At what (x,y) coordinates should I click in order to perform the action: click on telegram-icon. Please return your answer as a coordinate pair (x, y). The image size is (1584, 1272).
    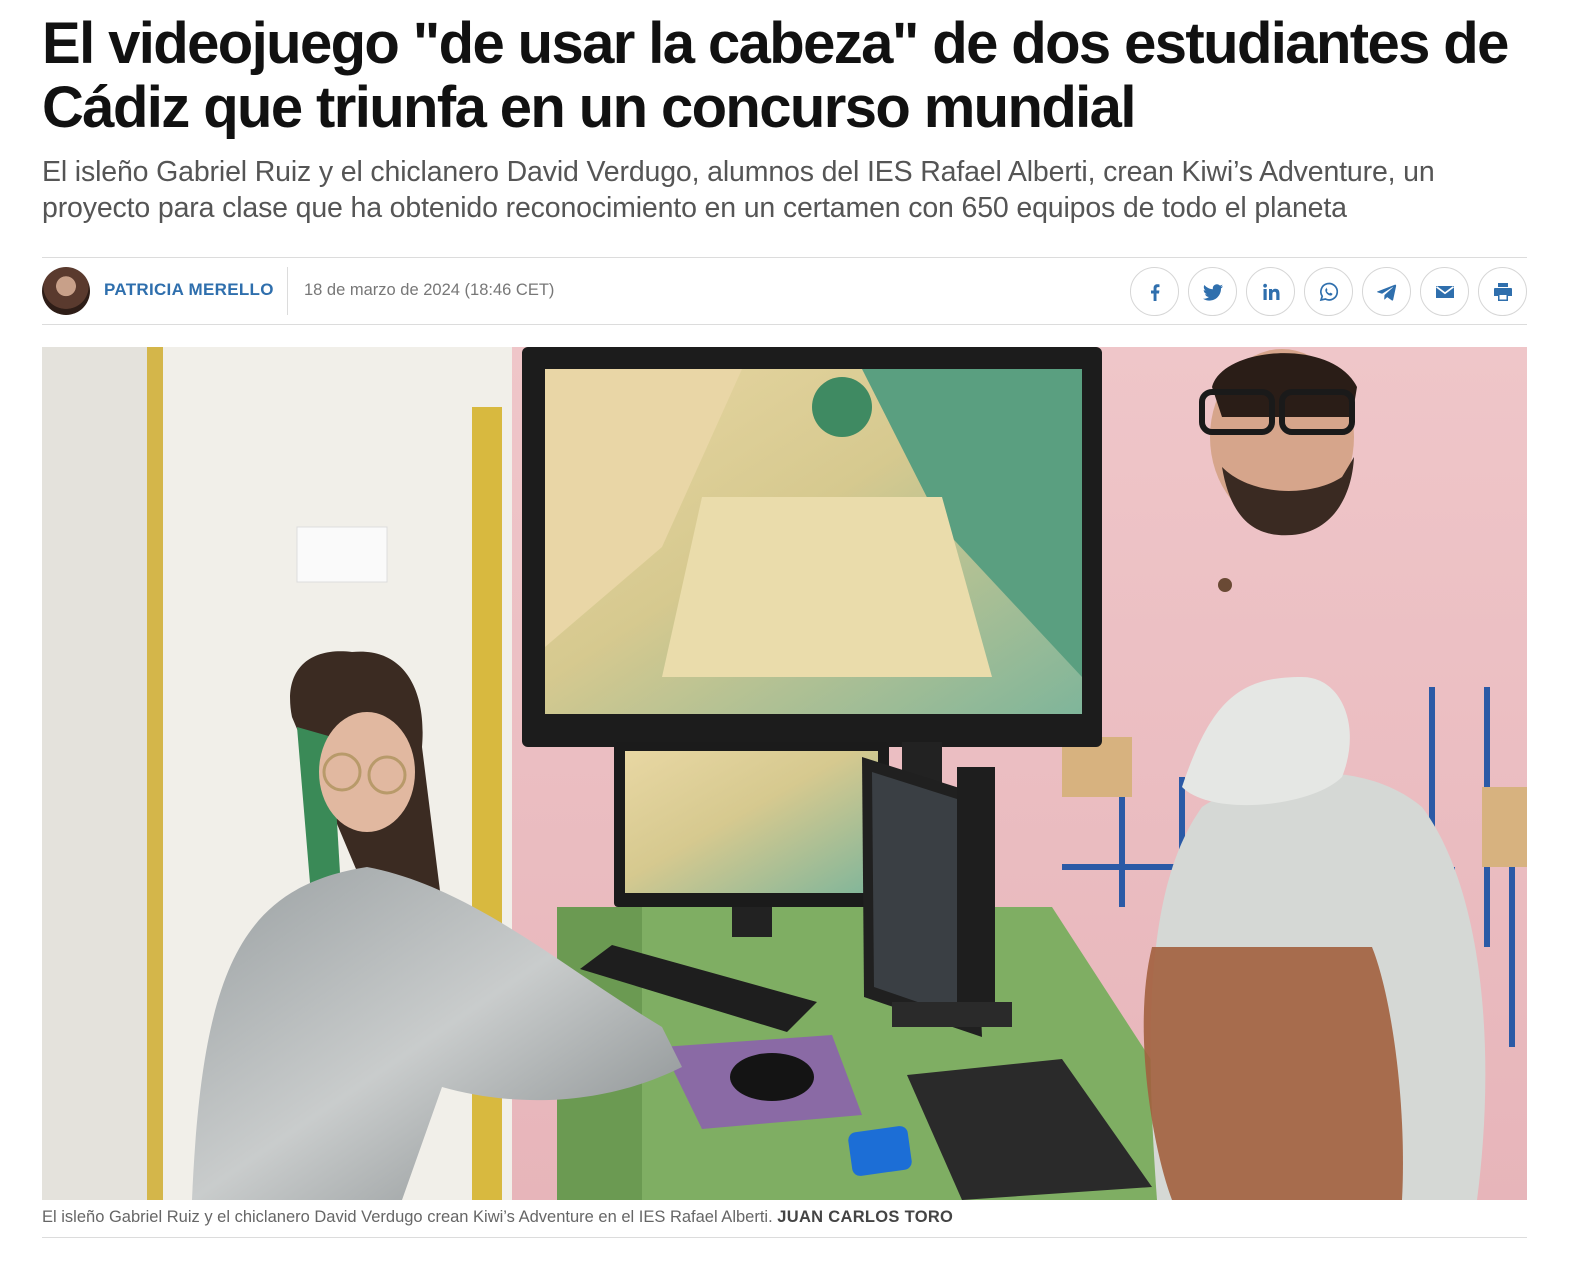
    Looking at the image, I should click on (1386, 292).